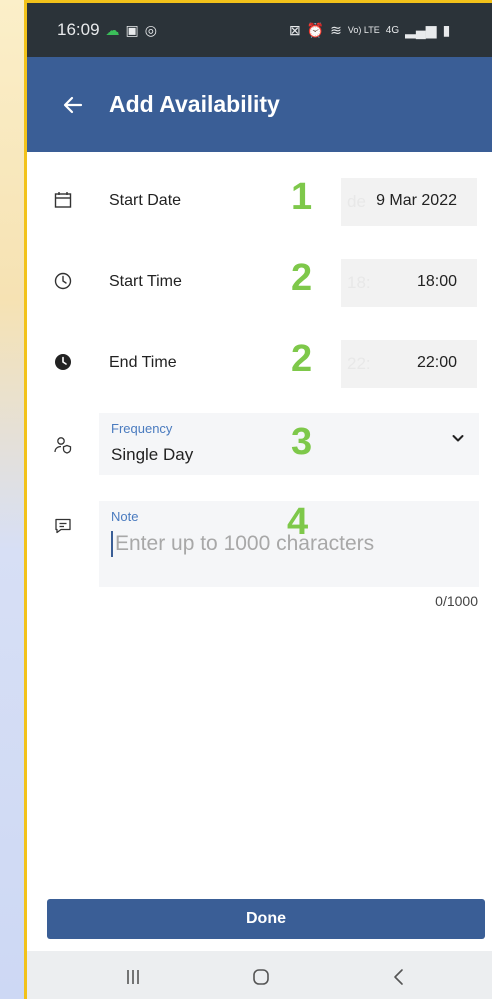 Image resolution: width=492 pixels, height=999 pixels. Describe the element at coordinates (421, 29) in the screenshot. I see `signal-icon: ▂▄▆` at that location.